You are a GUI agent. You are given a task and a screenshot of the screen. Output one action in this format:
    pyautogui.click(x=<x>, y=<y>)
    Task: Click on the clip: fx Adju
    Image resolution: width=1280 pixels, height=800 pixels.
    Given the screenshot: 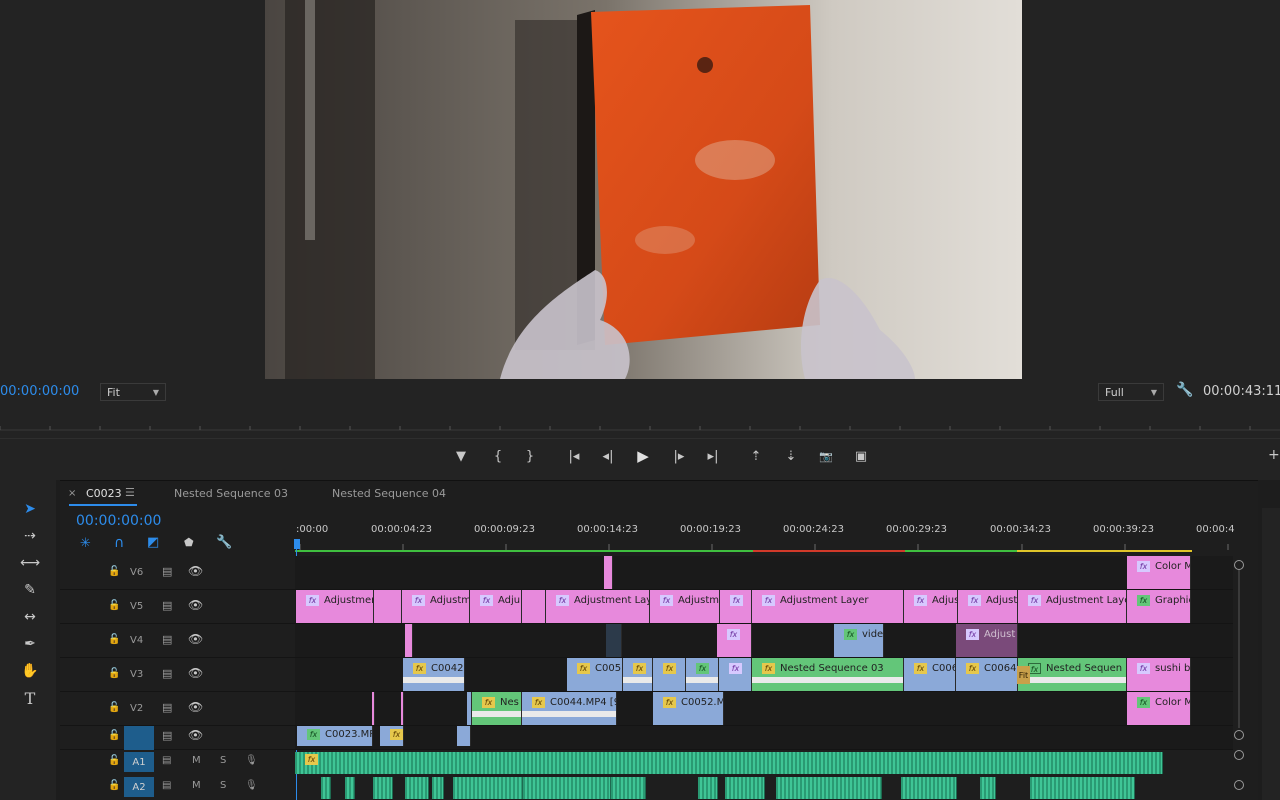 What is the action you would take?
    pyautogui.click(x=496, y=606)
    